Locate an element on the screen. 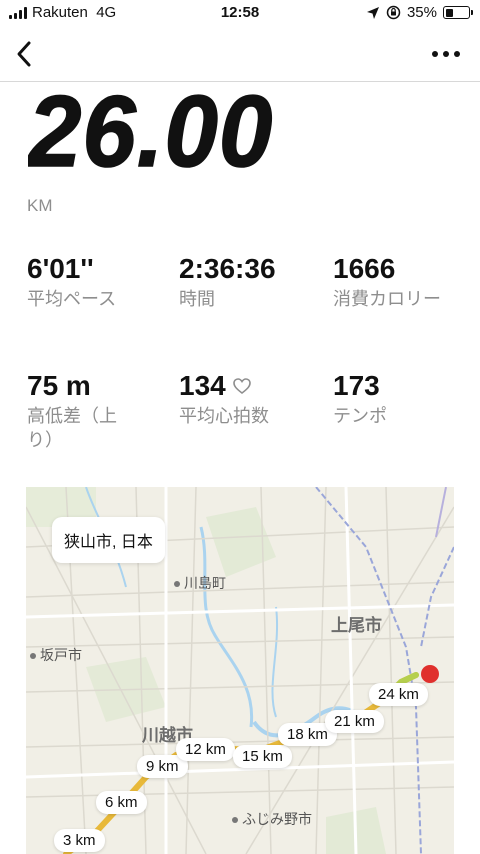 The height and width of the screenshot is (854, 480). stat-value: 75 m is located at coordinates (59, 385).